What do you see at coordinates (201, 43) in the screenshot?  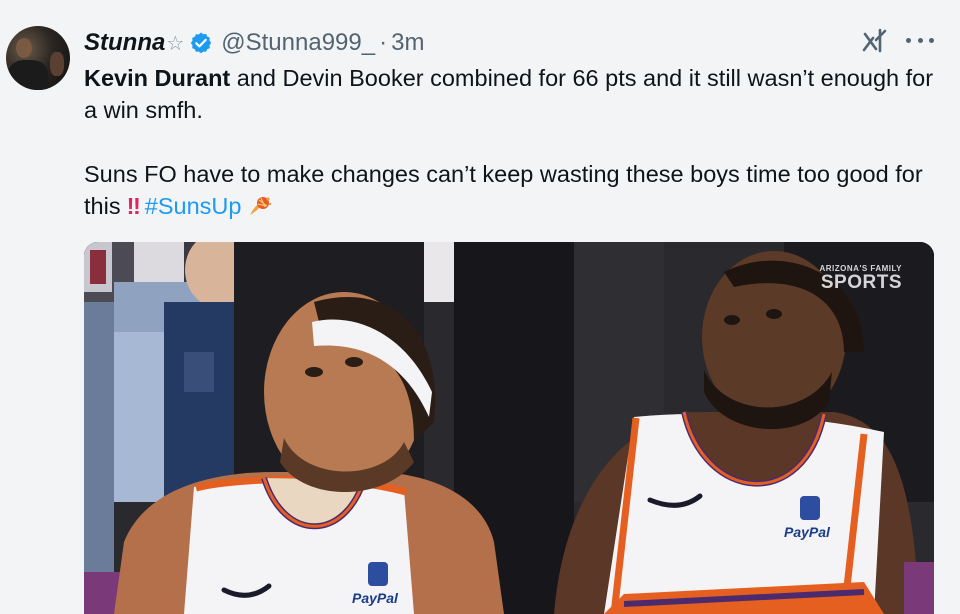 I see `verified-badge-icon` at bounding box center [201, 43].